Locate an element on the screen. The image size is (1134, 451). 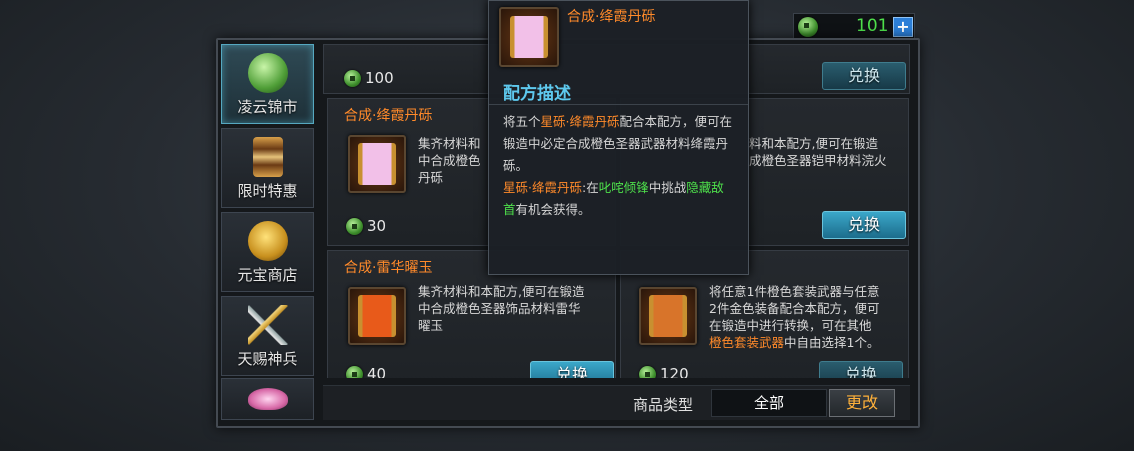
sidebar-item-divine-weapon: 天赐神兵 is located at coordinates (267, 336).